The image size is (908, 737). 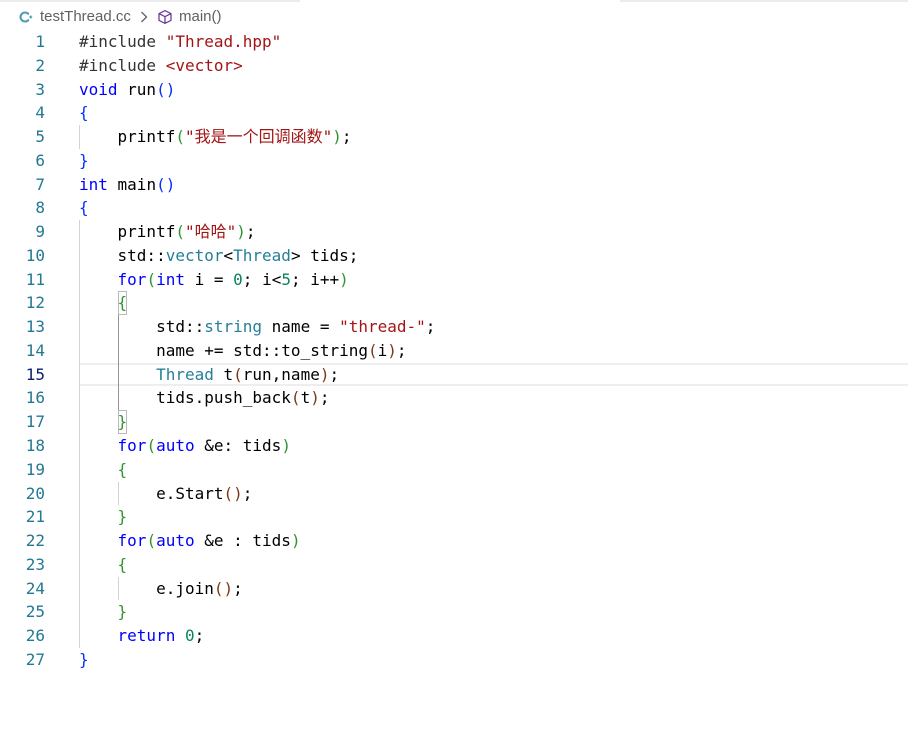 I want to click on line-number: 27, so click(x=22, y=660).